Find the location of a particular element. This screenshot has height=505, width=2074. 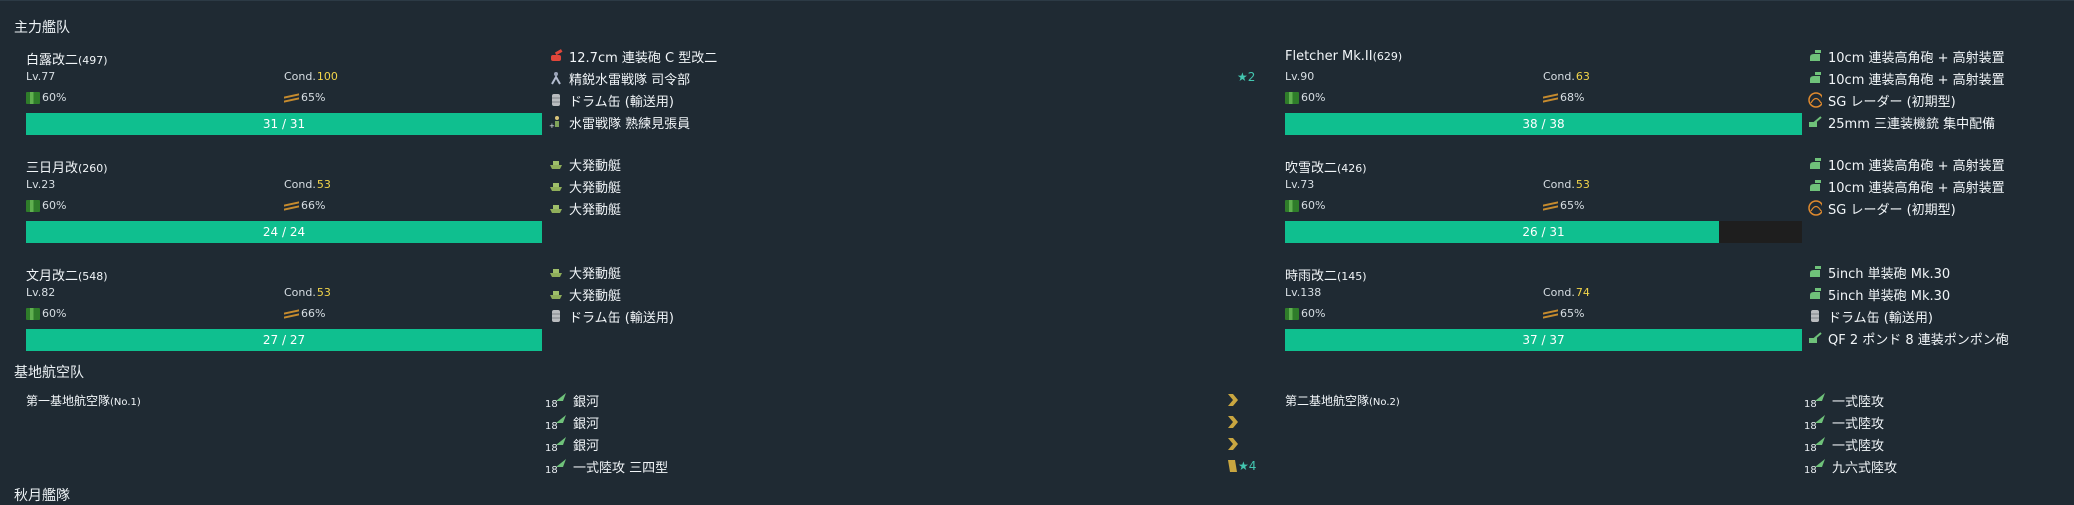

ship-name: 三日月改(260) is located at coordinates (67, 168).